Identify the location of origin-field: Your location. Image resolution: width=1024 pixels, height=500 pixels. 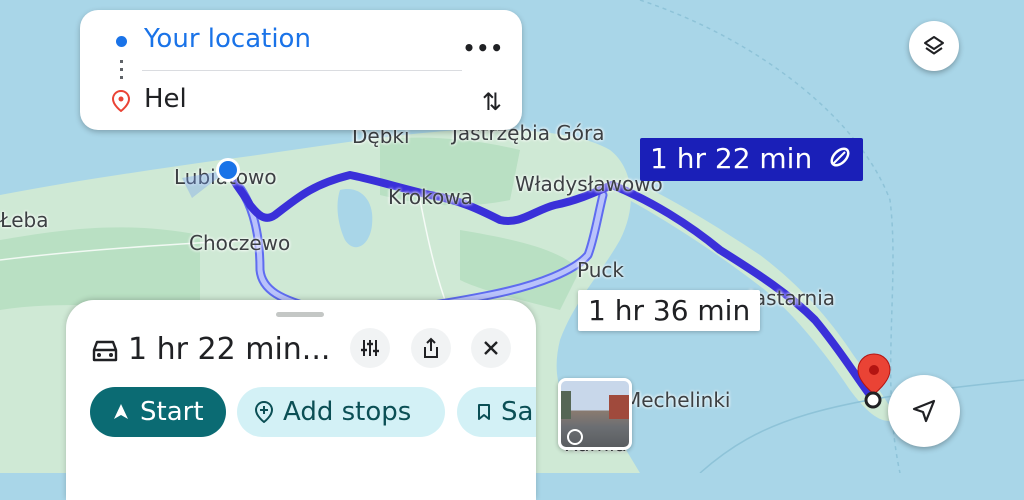
(227, 39).